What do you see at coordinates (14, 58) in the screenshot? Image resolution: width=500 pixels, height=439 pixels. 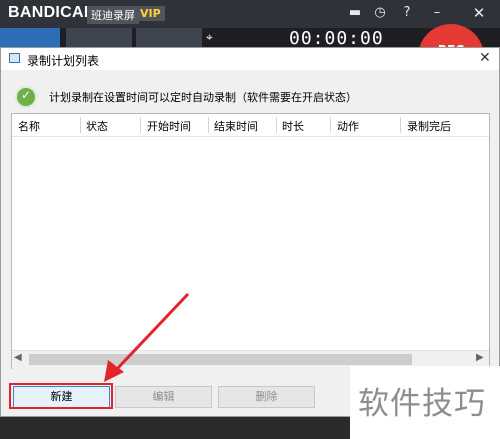 I see `window-icon` at bounding box center [14, 58].